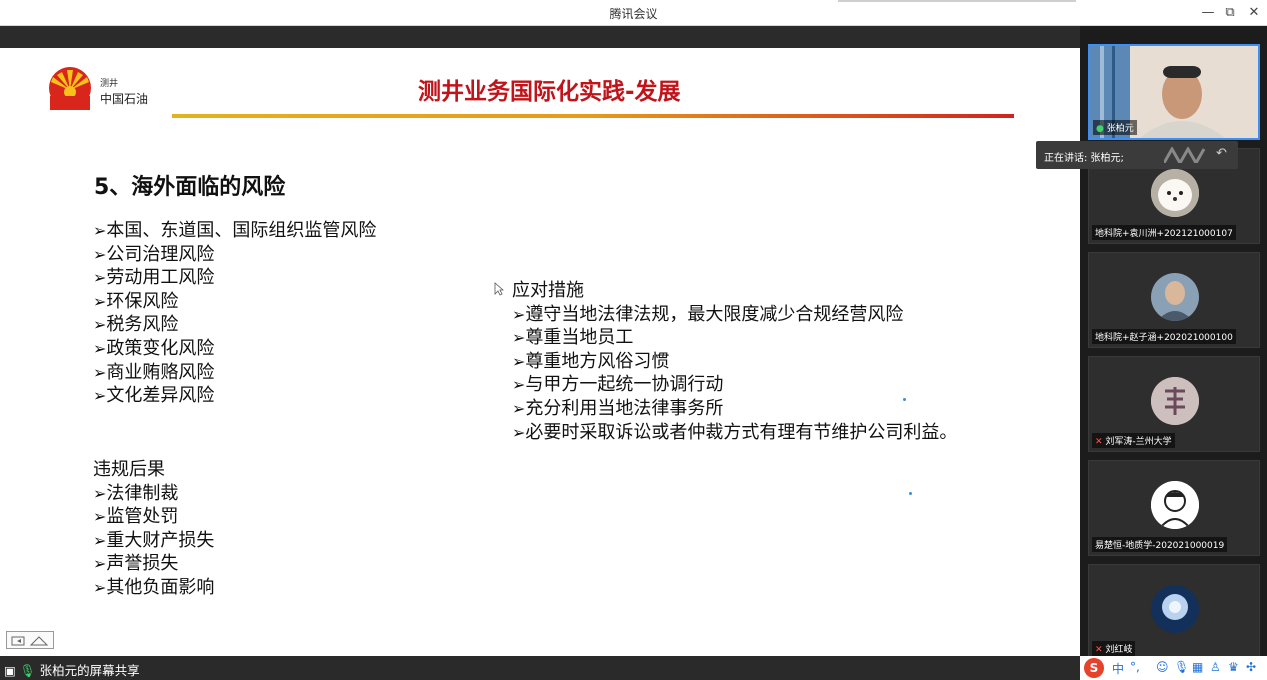 This screenshot has width=1267, height=680. Describe the element at coordinates (548, 290) in the screenshot. I see `measure-heading: 应对措施` at that location.